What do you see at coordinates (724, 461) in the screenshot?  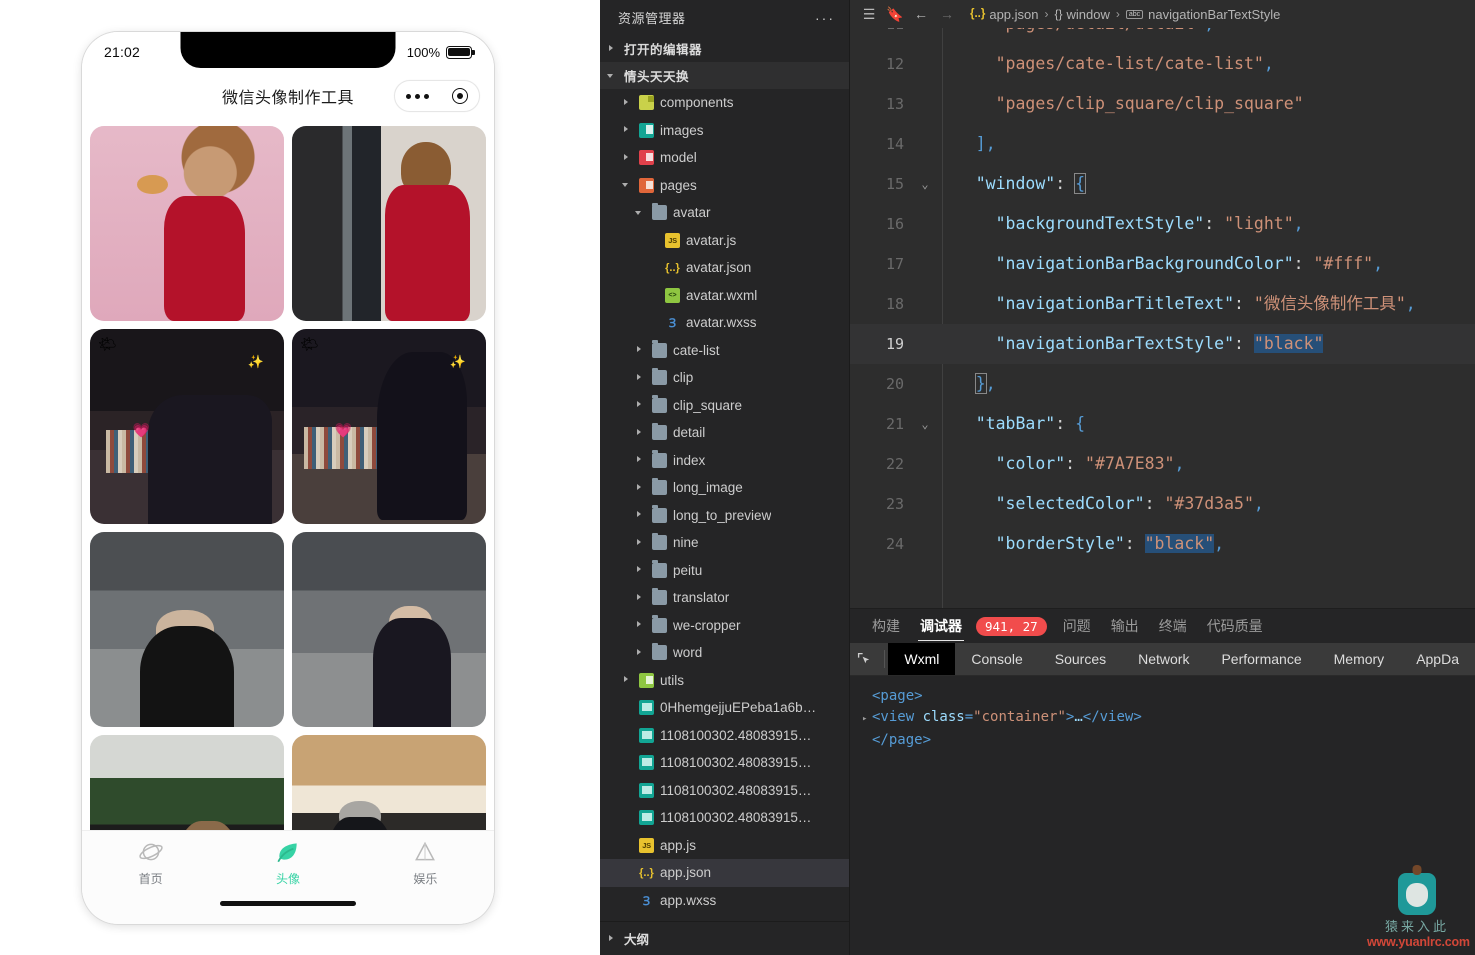 I see `tree-item-index: index` at bounding box center [724, 461].